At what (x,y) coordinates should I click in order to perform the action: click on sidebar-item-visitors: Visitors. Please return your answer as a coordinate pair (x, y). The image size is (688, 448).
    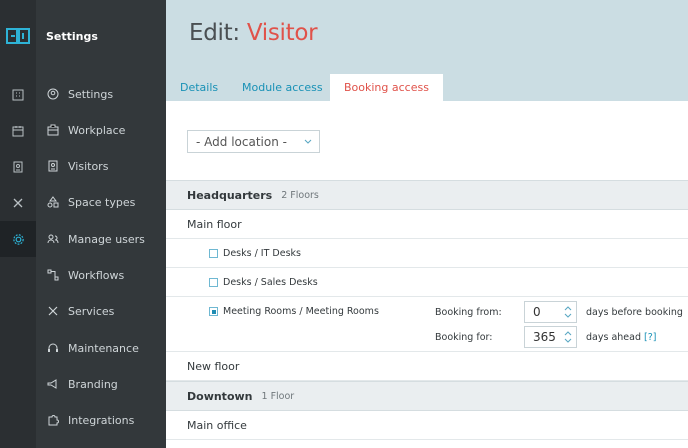
    Looking at the image, I should click on (101, 166).